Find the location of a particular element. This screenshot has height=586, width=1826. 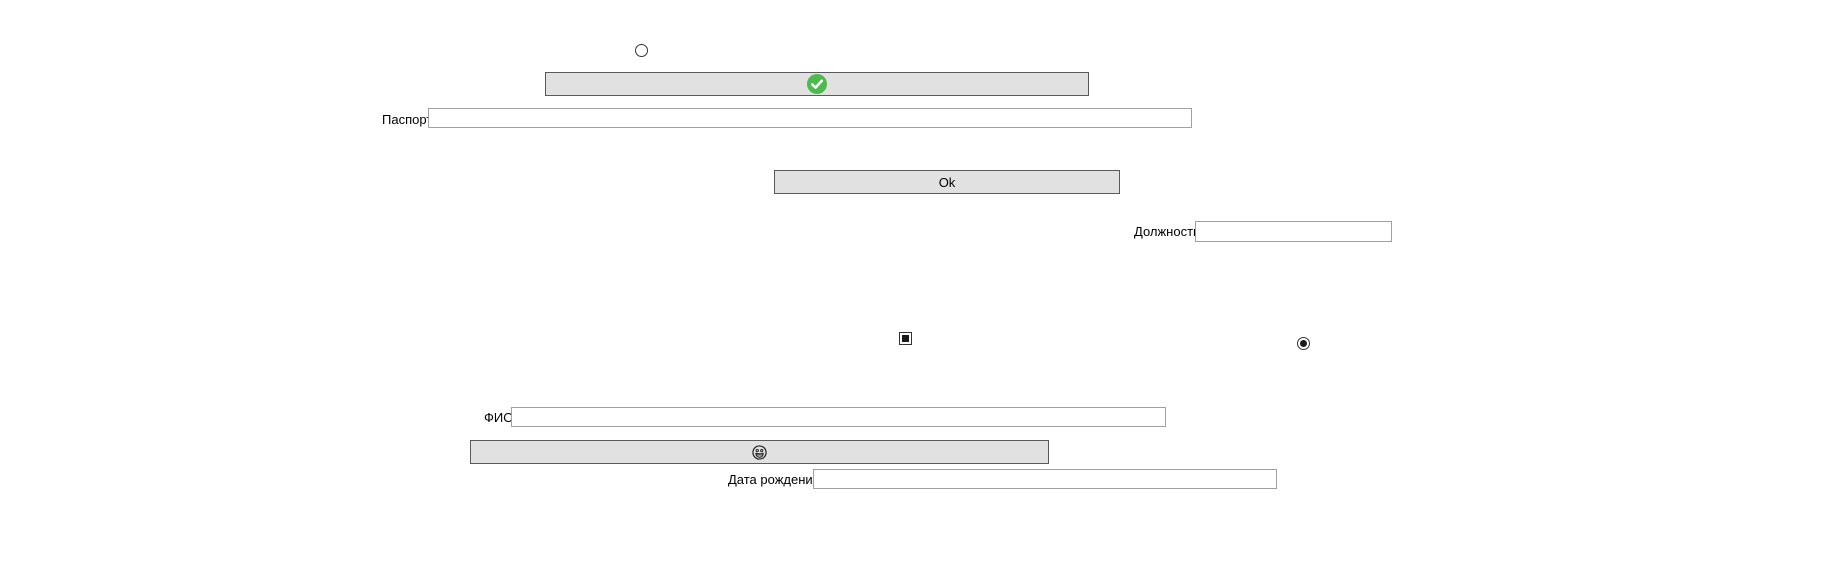

checkbox-indeterminate-mark is located at coordinates (905, 338).